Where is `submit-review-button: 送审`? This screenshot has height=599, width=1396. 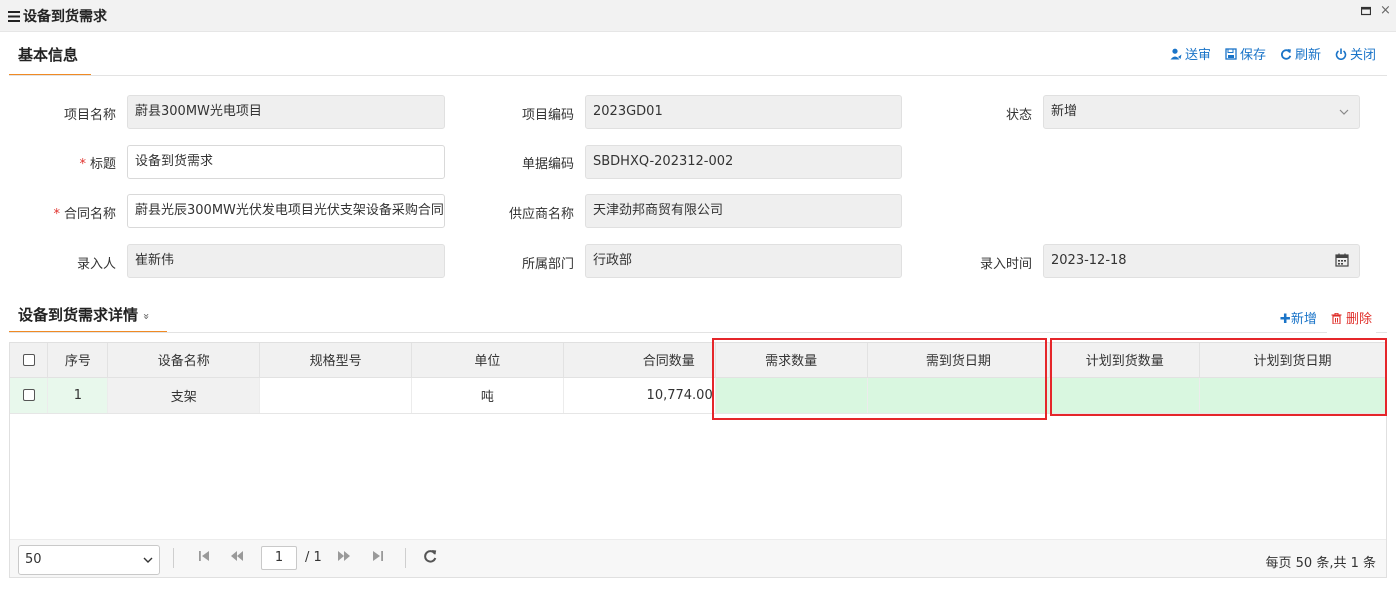 submit-review-button: 送审 is located at coordinates (1190, 53).